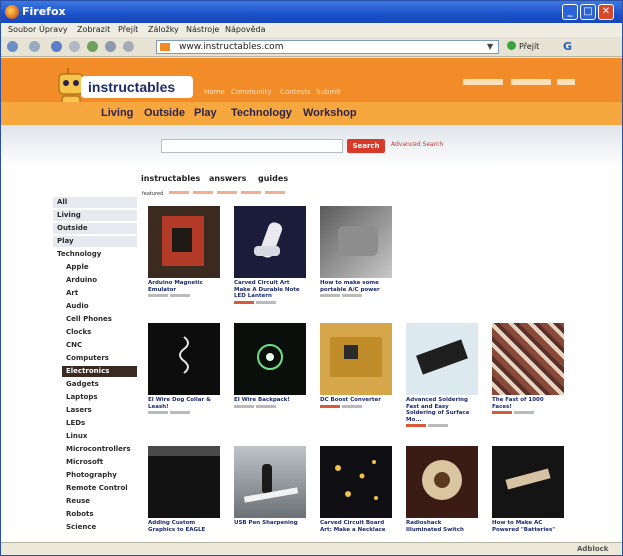  What do you see at coordinates (56, 46) in the screenshot?
I see `reload-icon` at bounding box center [56, 46].